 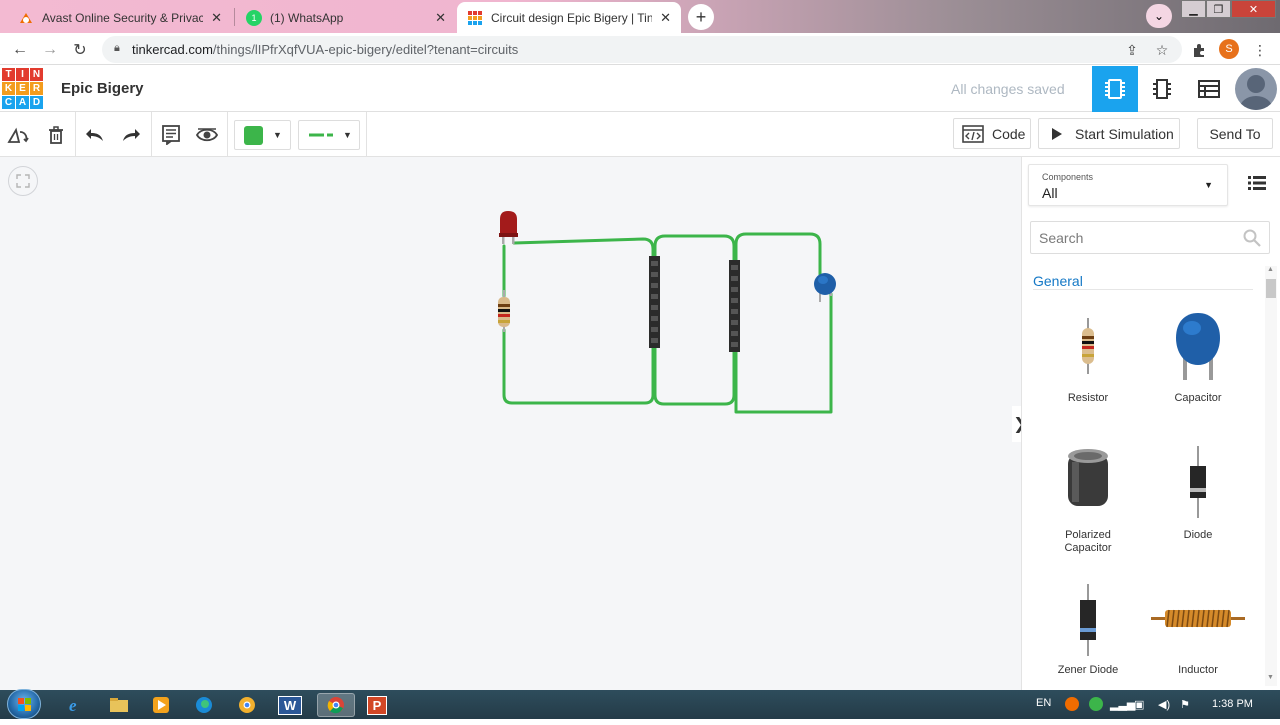 I want to click on component-item-polarized-capacitor: Polarized Capacitor, so click(x=1088, y=500).